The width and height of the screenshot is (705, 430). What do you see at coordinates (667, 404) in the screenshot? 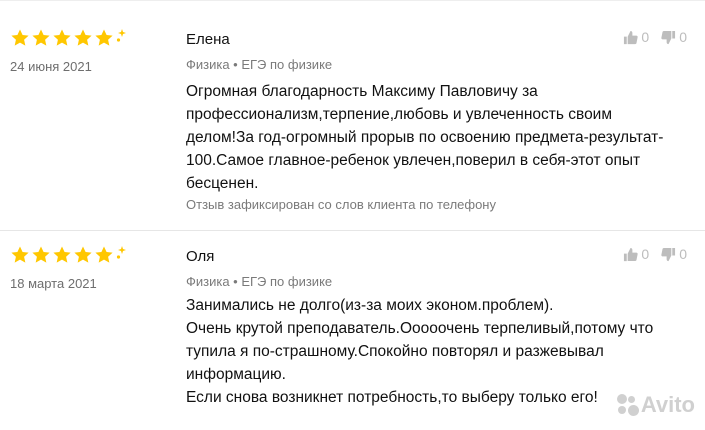
I see `watermark-text: Avito` at bounding box center [667, 404].